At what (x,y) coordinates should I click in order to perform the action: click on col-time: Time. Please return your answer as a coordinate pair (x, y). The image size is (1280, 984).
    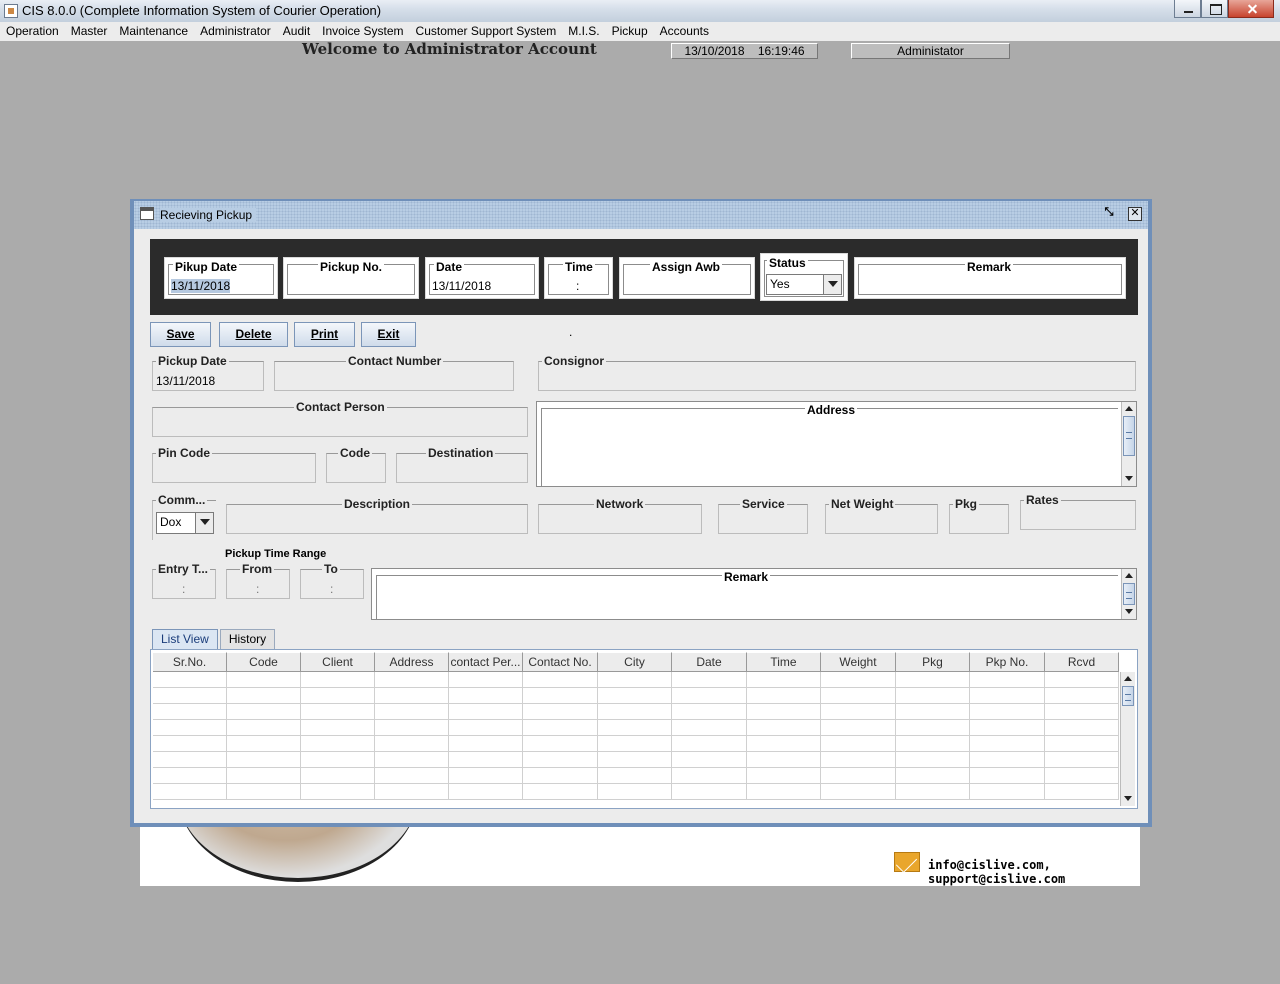
    Looking at the image, I should click on (784, 662).